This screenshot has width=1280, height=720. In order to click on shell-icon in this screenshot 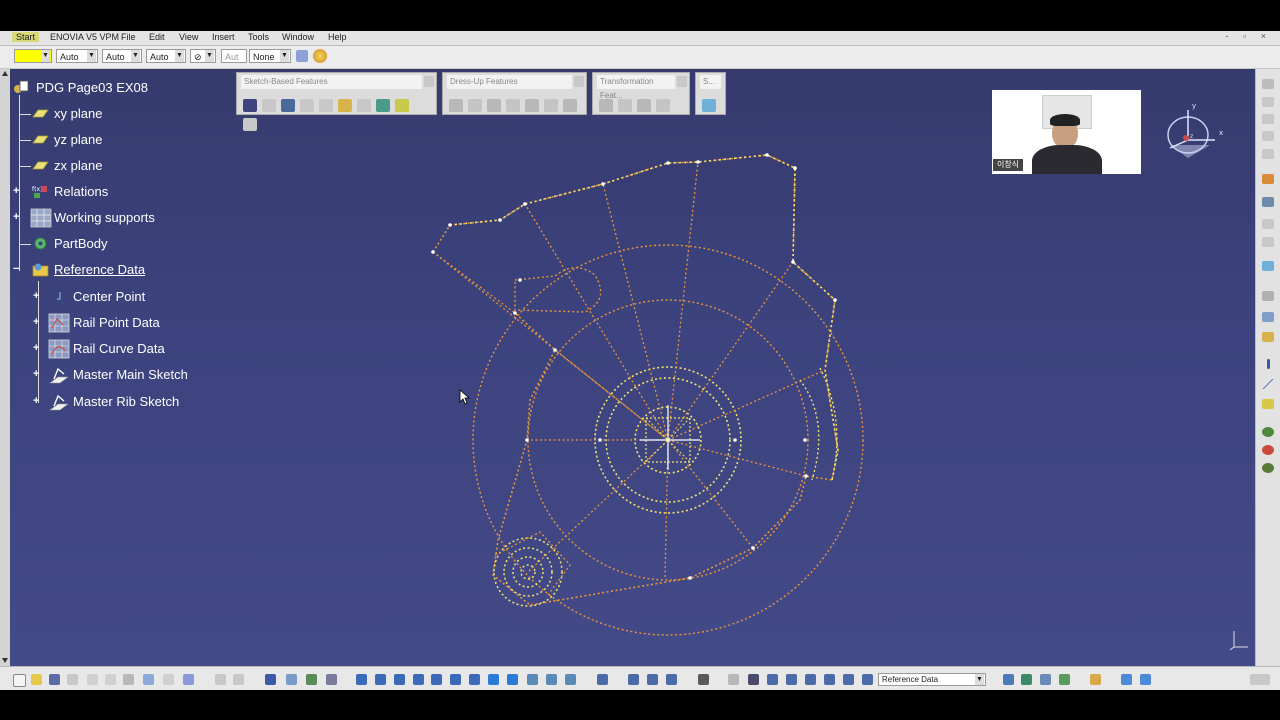, I will do `click(513, 105)`.